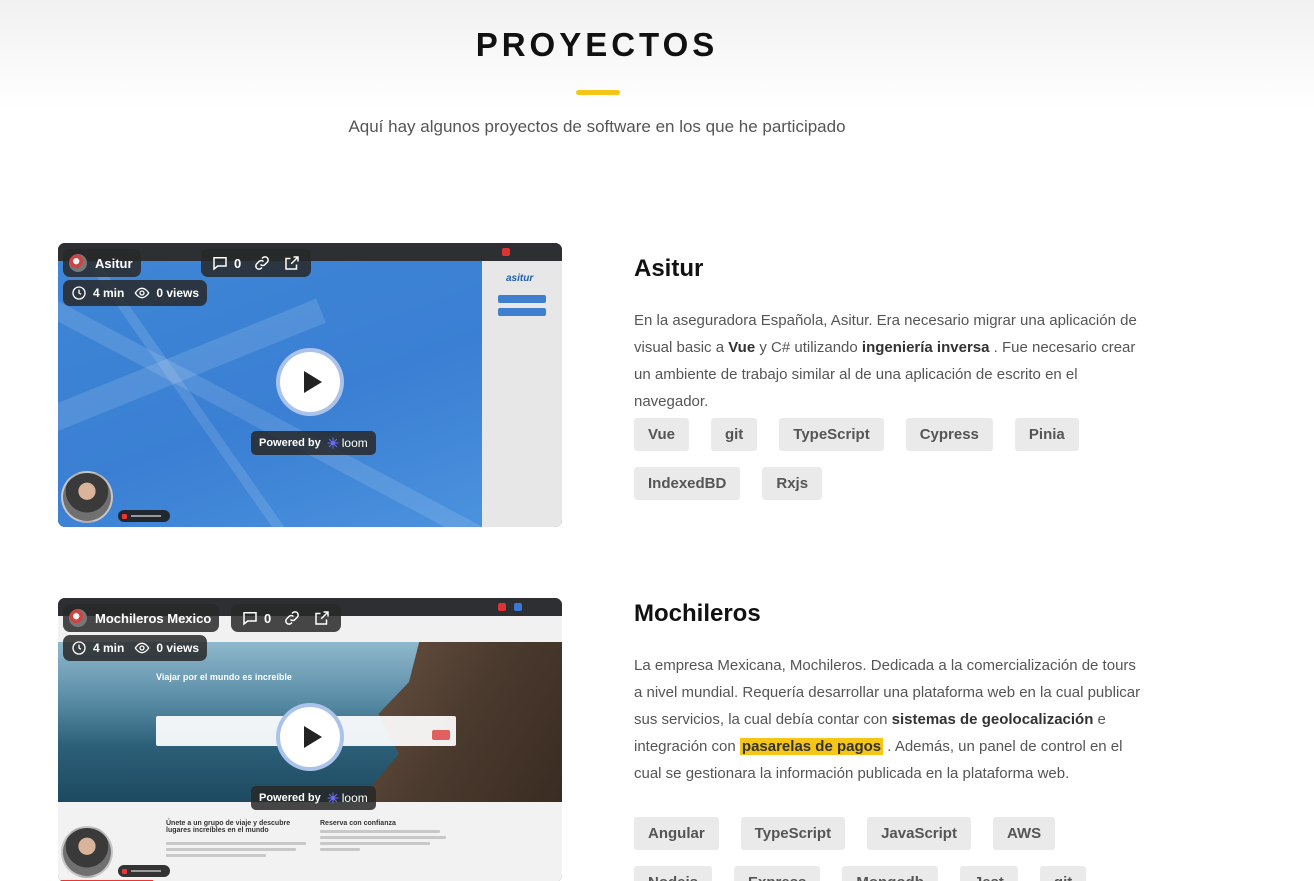 This screenshot has height=881, width=1314. What do you see at coordinates (669, 268) in the screenshot?
I see `project-title-asitur: Asitur` at bounding box center [669, 268].